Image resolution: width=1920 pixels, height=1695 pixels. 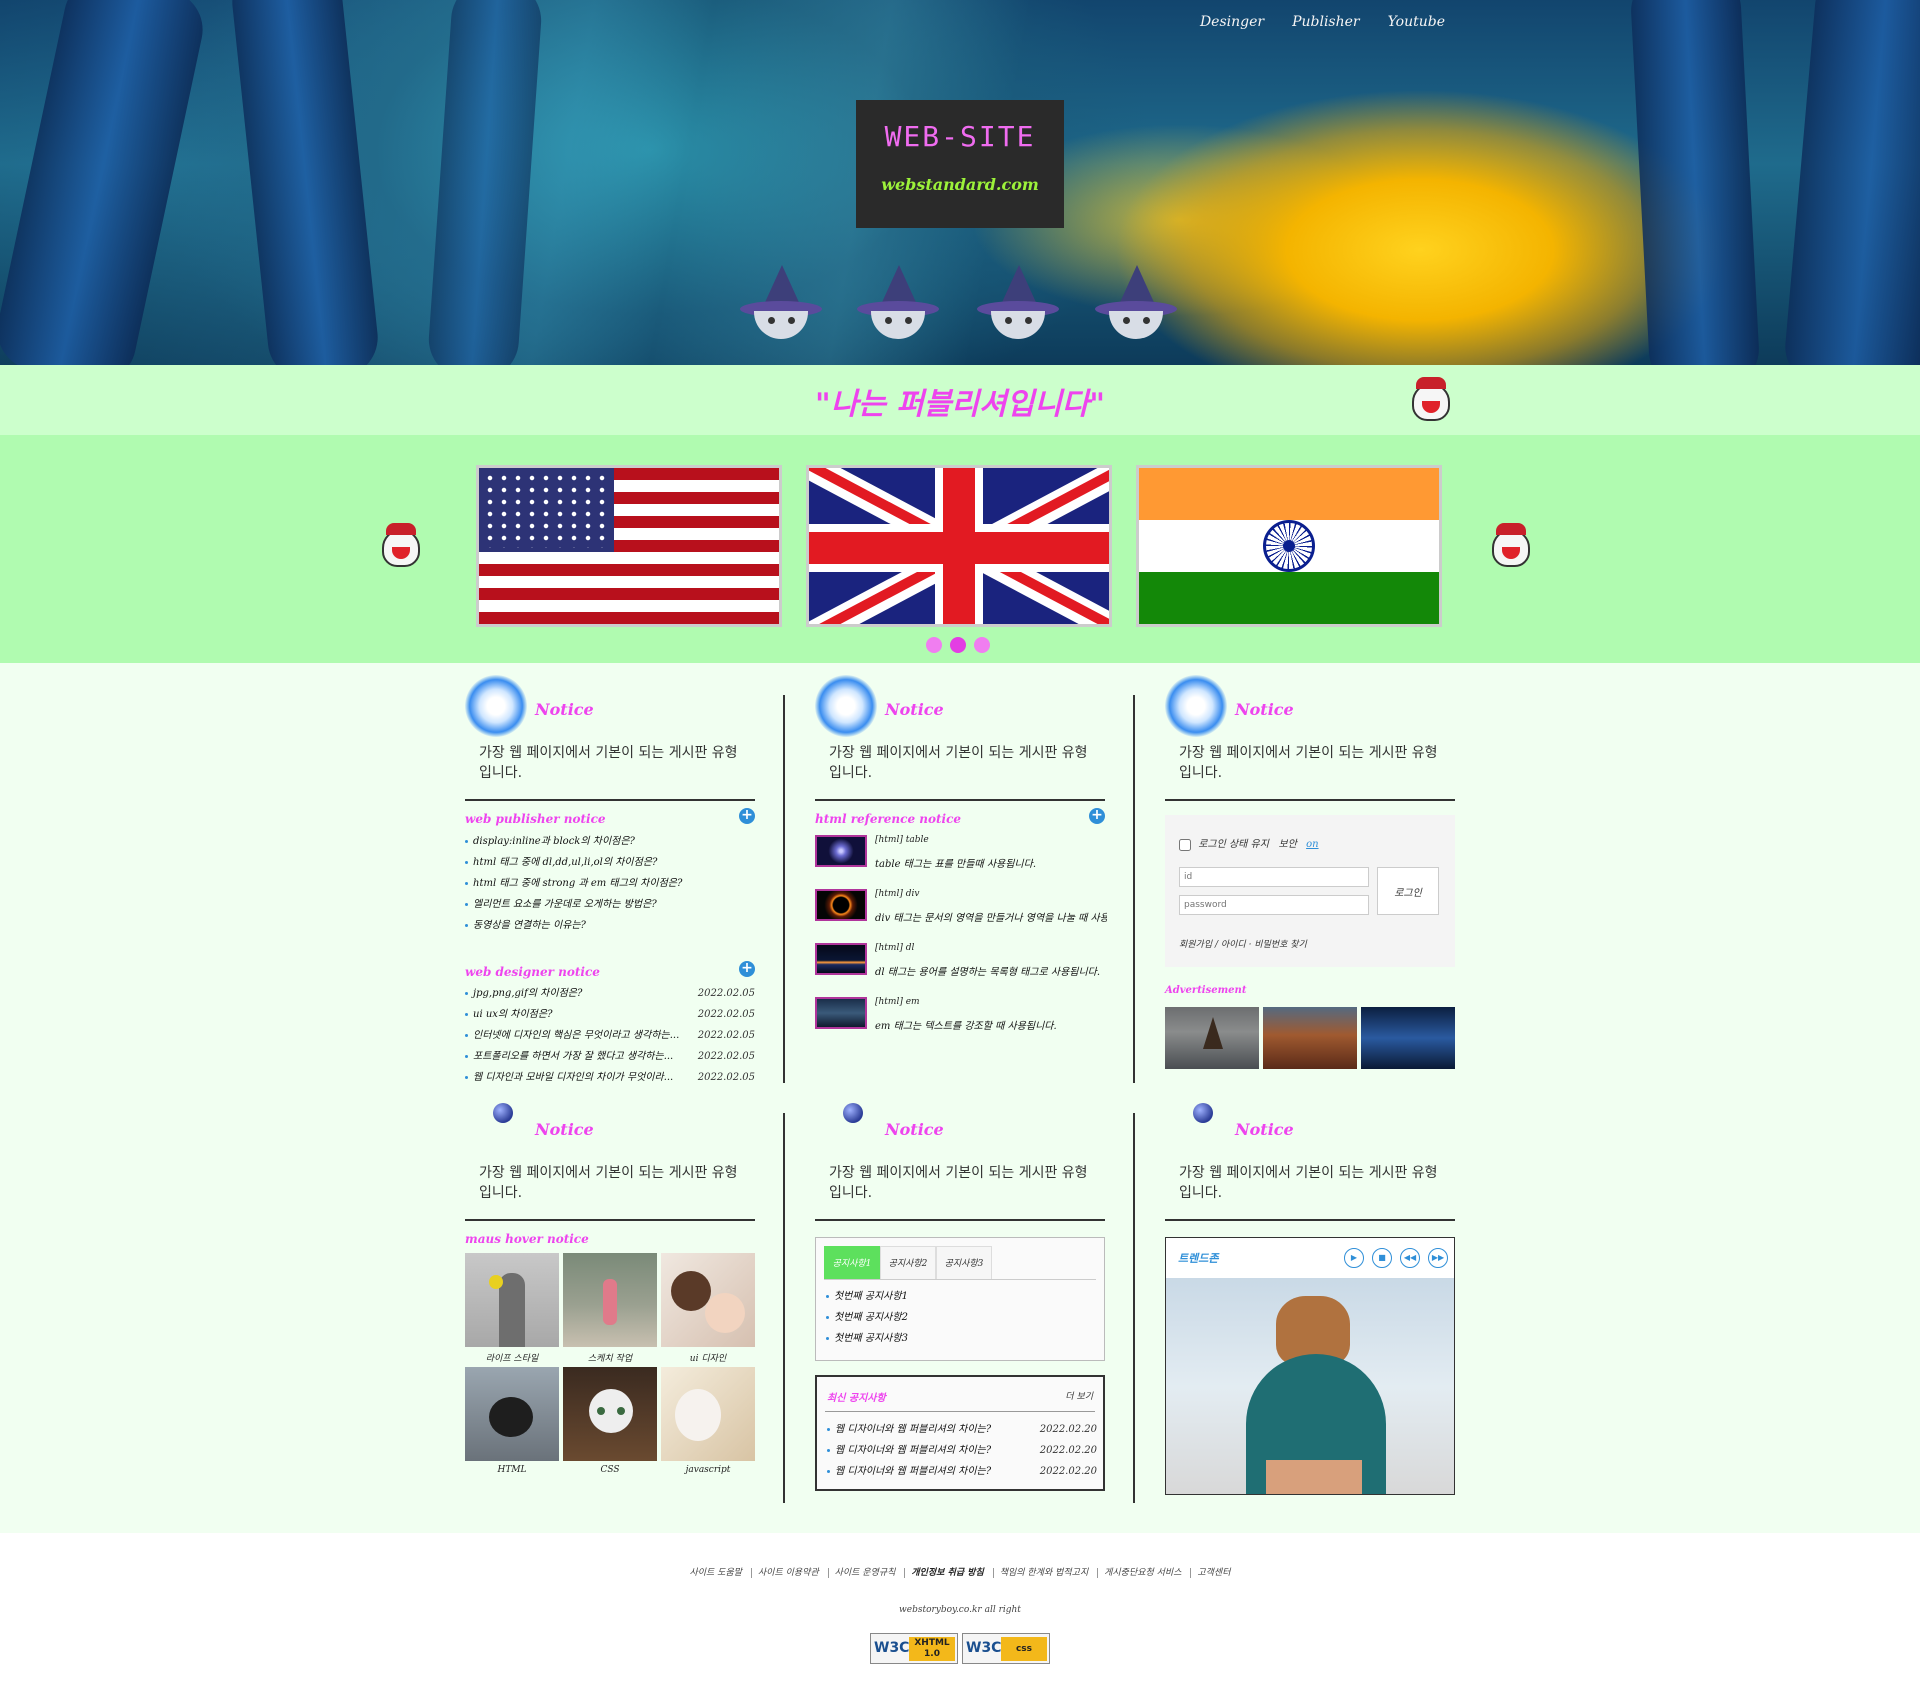 What do you see at coordinates (1354, 1258) in the screenshot?
I see `play-icon: ▶` at bounding box center [1354, 1258].